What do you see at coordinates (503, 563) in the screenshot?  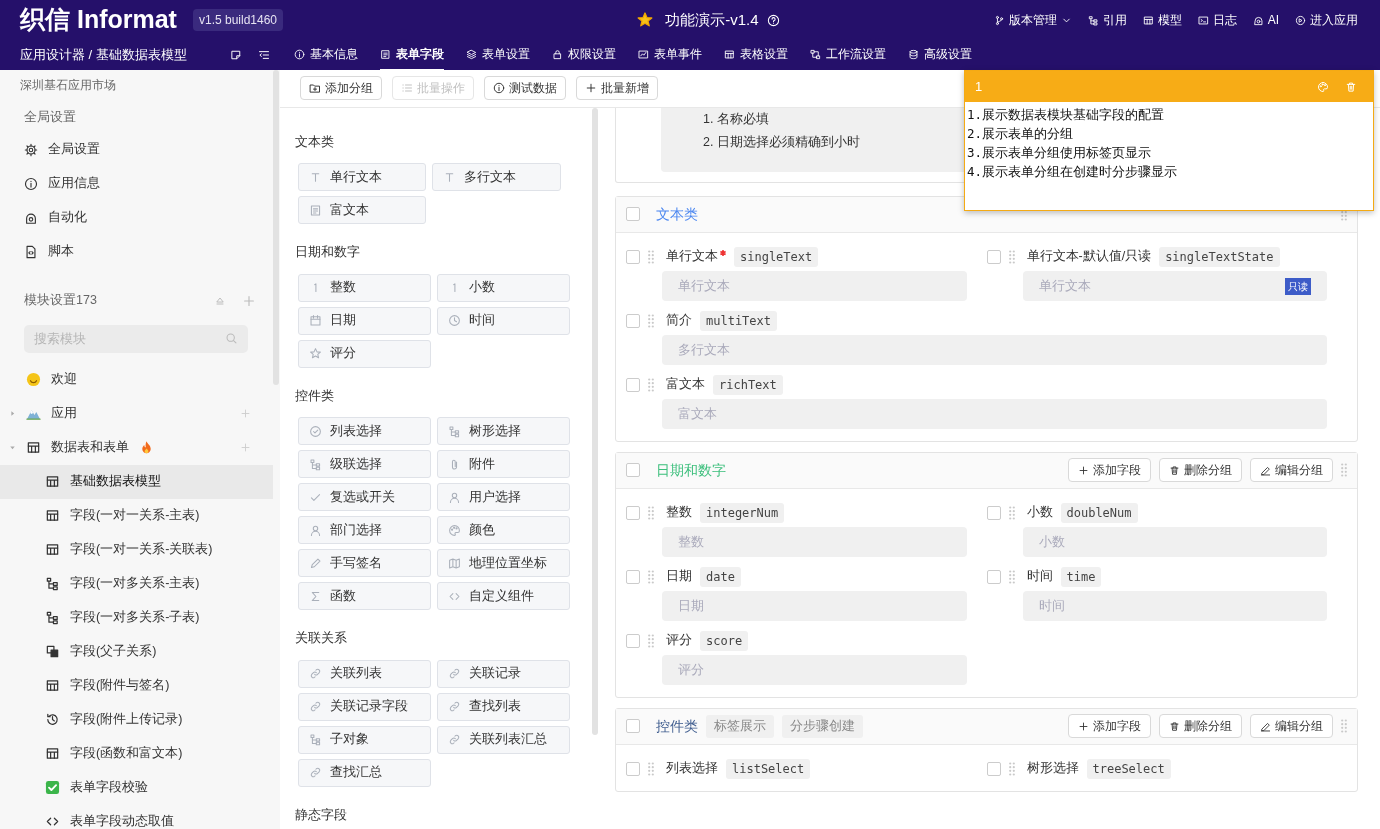 I see `field-type-button: 地理位置坐标` at bounding box center [503, 563].